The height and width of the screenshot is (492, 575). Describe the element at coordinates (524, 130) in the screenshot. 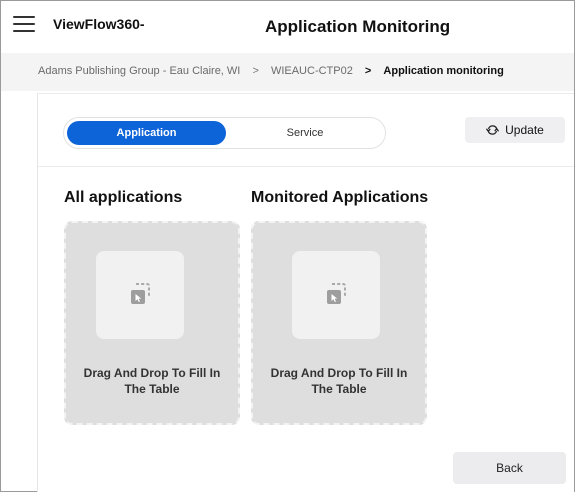

I see `update-button-label: Update` at that location.